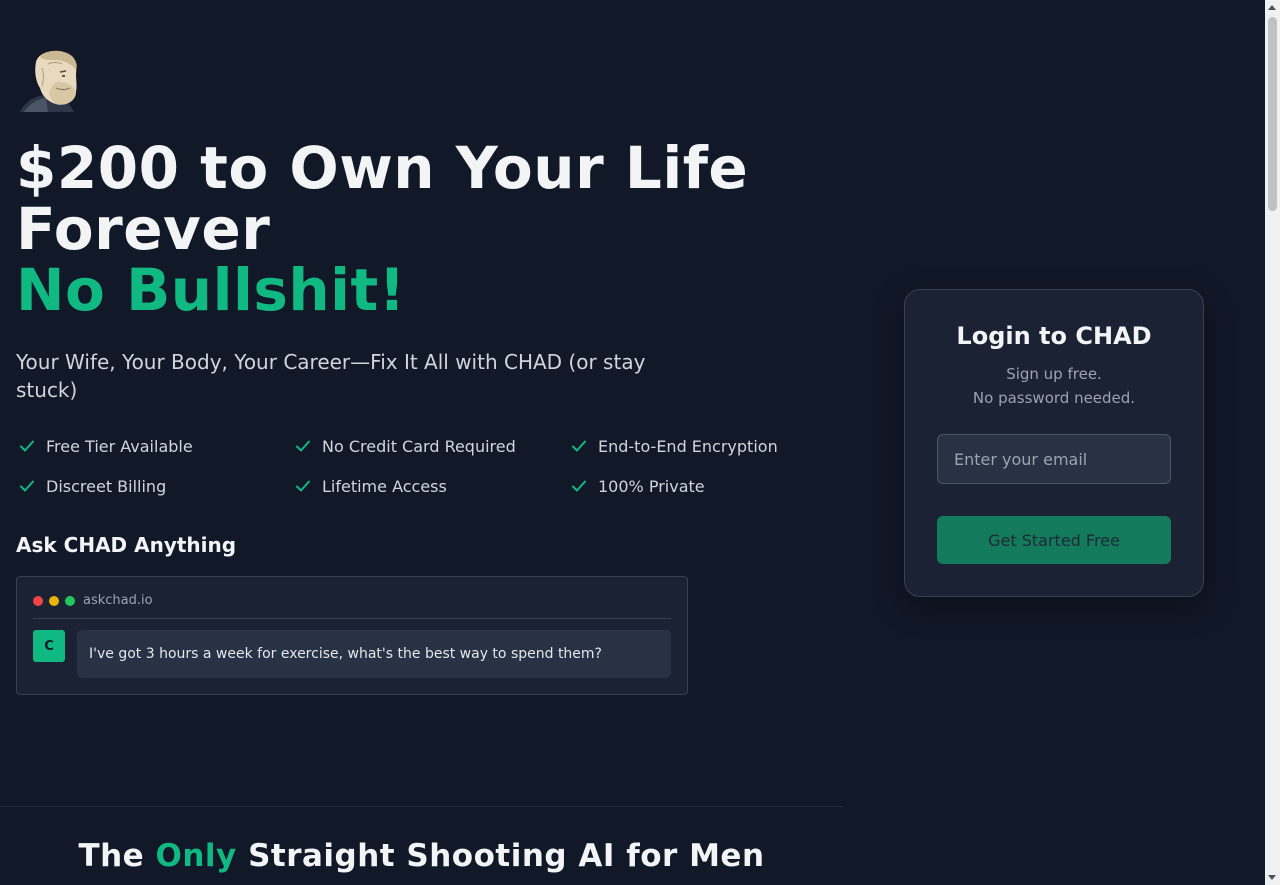 The width and height of the screenshot is (1280, 885). I want to click on section-divider, so click(421, 806).